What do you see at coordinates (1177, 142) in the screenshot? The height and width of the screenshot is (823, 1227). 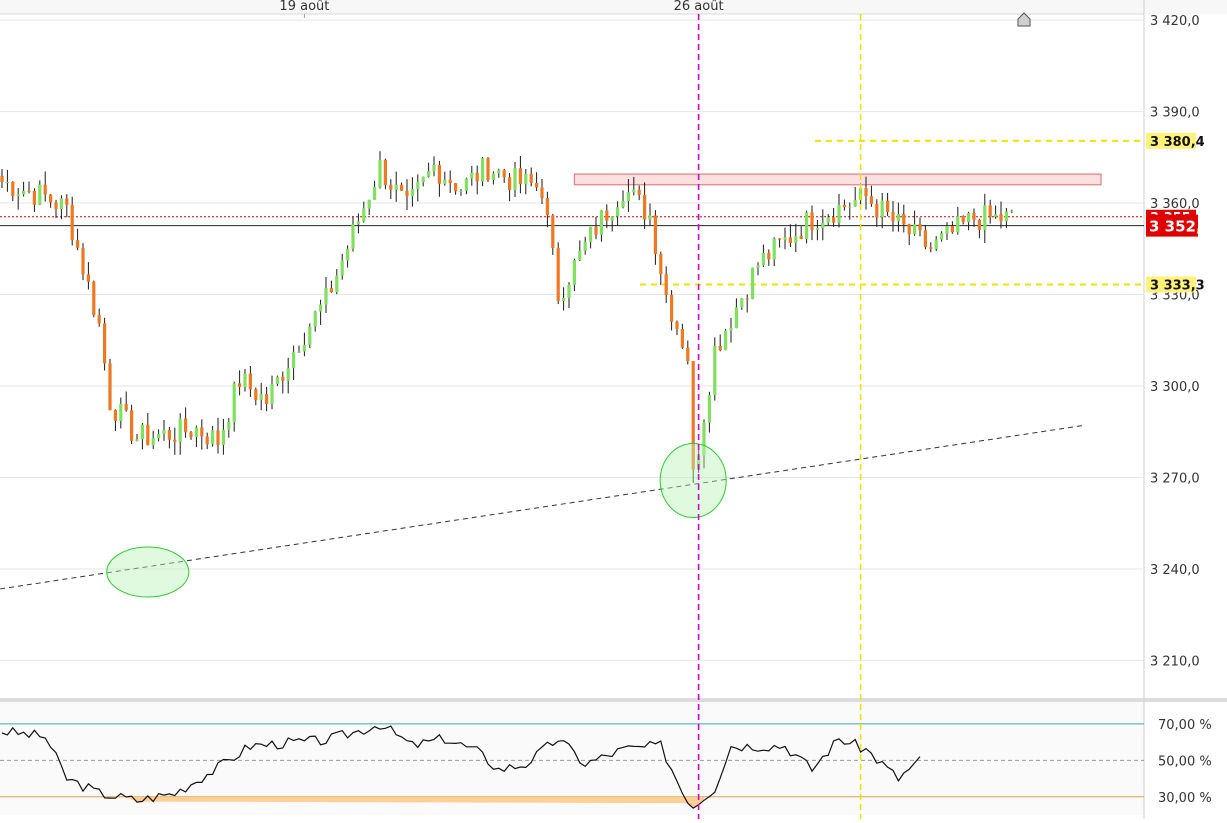 I see `level-badge-upper-label: 3 380,4` at bounding box center [1177, 142].